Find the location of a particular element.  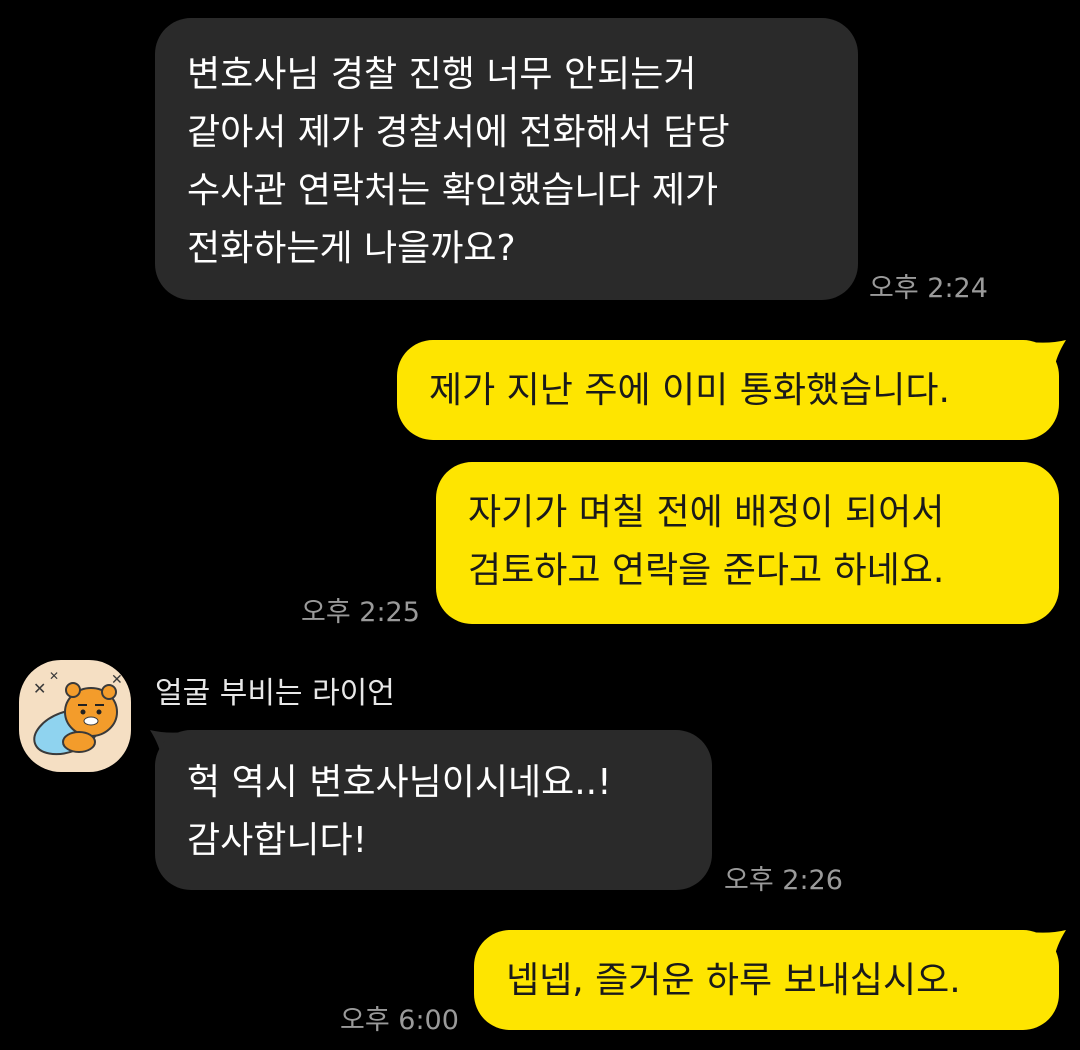

message-timestamp: 오후 2:24 is located at coordinates (928, 288).